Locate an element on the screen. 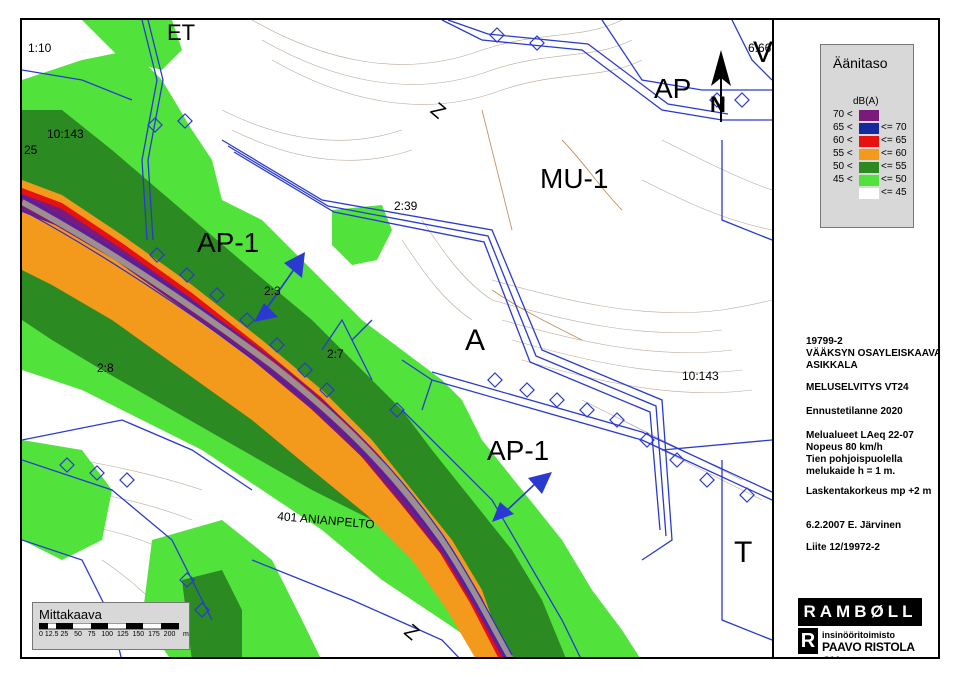  project-location: ASIKKALA is located at coordinates (832, 365).